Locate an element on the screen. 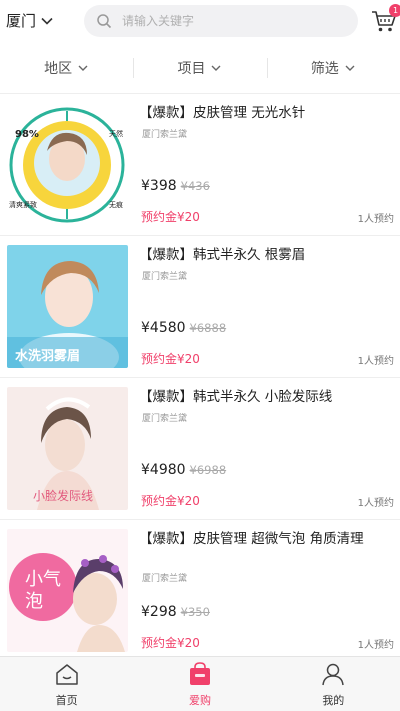 Image resolution: width=400 pixels, height=711 pixels. top-header: 厦门 1 is located at coordinates (200, 21).